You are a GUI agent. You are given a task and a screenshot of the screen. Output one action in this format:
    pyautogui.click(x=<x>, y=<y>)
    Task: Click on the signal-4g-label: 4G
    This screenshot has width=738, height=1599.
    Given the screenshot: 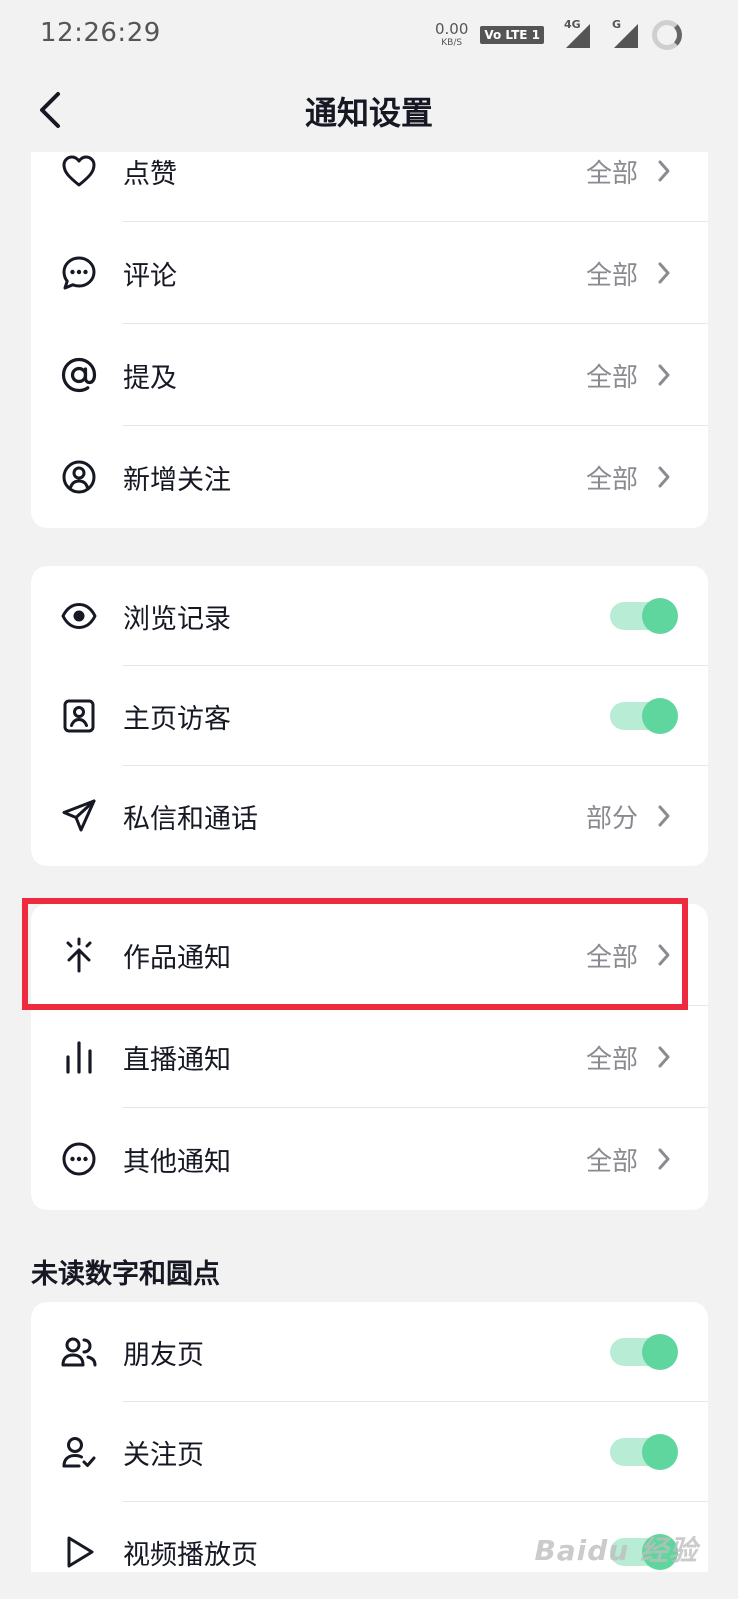 What is the action you would take?
    pyautogui.click(x=572, y=24)
    